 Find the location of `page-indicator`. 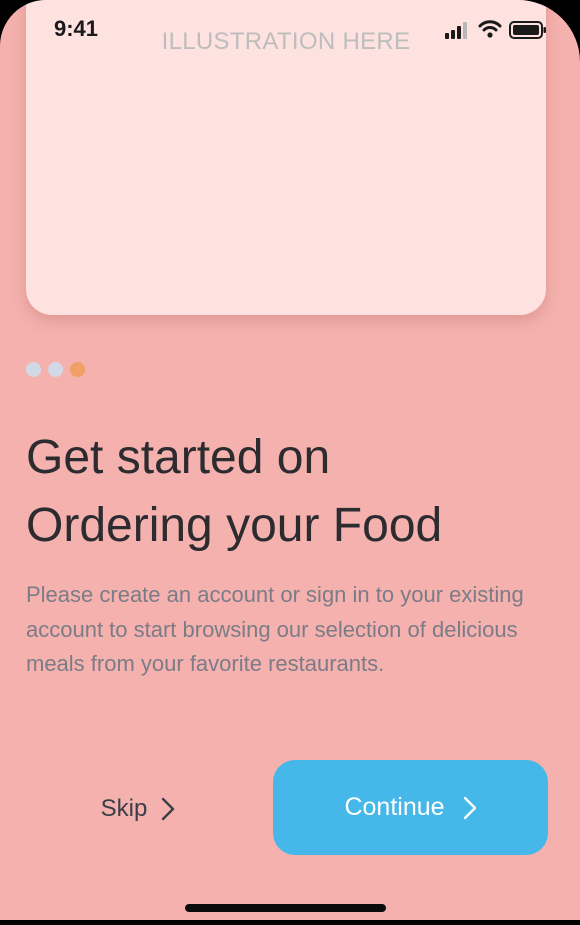

page-indicator is located at coordinates (61, 370).